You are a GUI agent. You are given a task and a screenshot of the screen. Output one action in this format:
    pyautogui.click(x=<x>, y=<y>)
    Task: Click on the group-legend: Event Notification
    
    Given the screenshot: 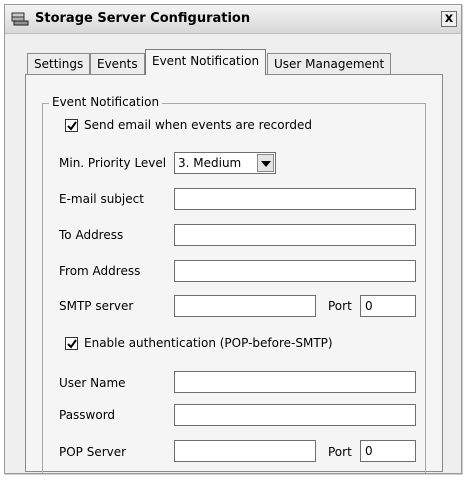 What is the action you would take?
    pyautogui.click(x=106, y=102)
    